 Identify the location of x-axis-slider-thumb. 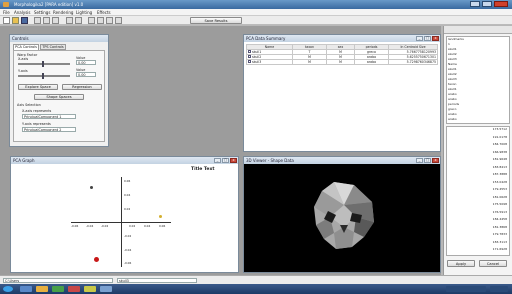
(43, 64).